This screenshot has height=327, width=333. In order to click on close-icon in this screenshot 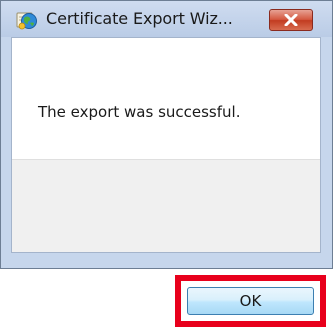, I will do `click(291, 20)`.